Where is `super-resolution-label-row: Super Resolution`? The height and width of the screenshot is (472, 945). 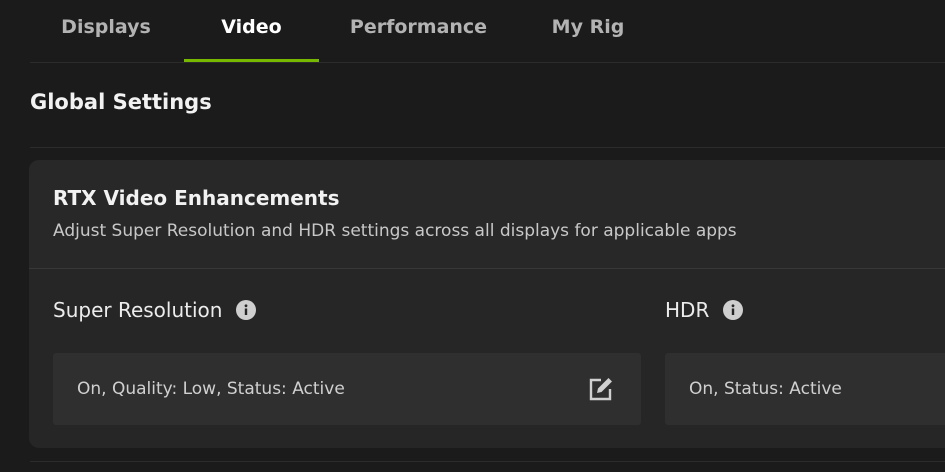 super-resolution-label-row: Super Resolution is located at coordinates (155, 310).